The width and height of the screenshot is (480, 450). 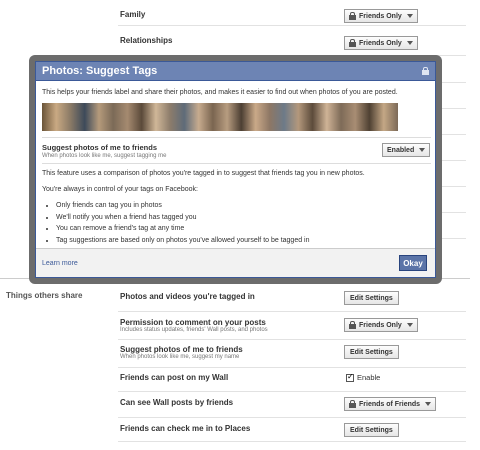 What do you see at coordinates (185, 428) in the screenshot?
I see `setting-label: Friends can check me in to Places` at bounding box center [185, 428].